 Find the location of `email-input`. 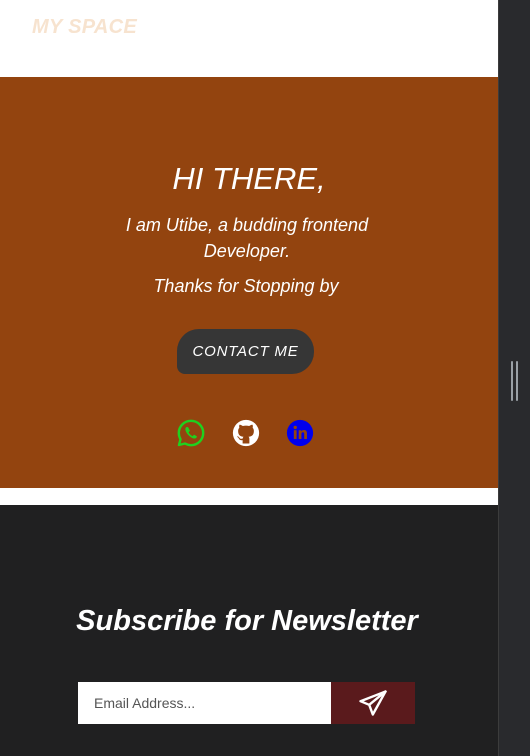

email-input is located at coordinates (204, 703).